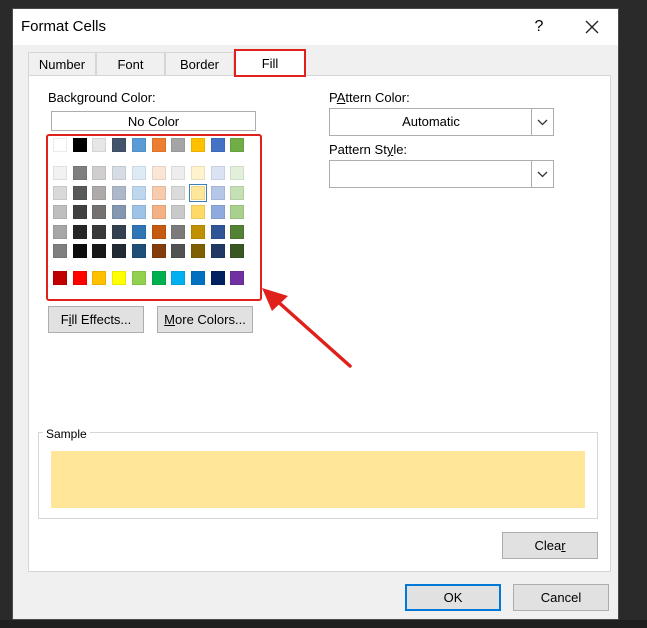  I want to click on pattern-style-label: Pattern Style:, so click(368, 149).